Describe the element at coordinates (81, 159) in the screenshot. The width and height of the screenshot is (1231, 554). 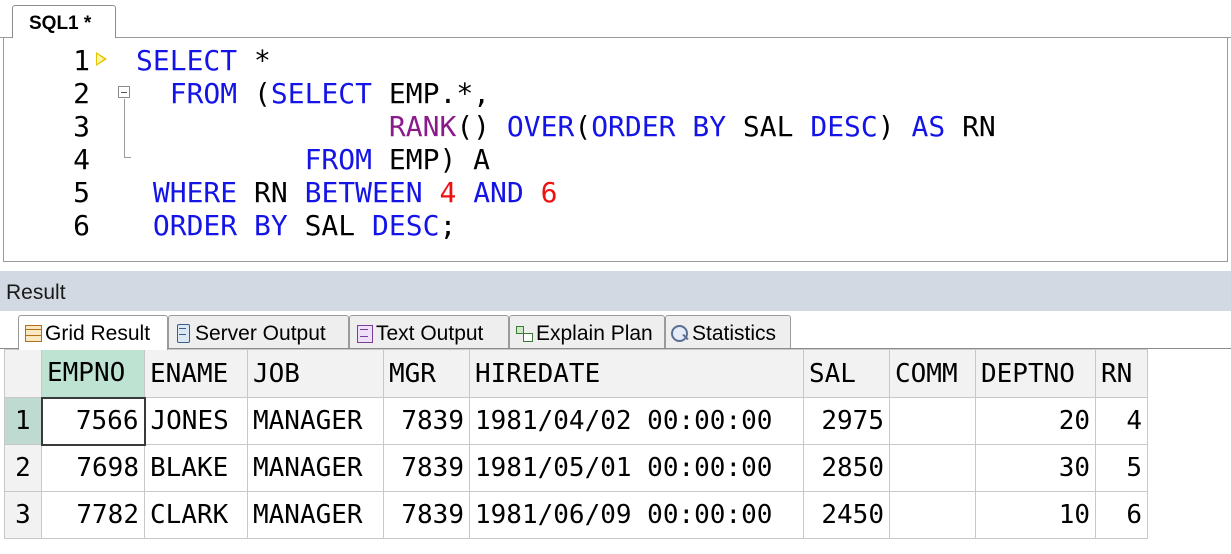
I see `line-number: 4` at that location.